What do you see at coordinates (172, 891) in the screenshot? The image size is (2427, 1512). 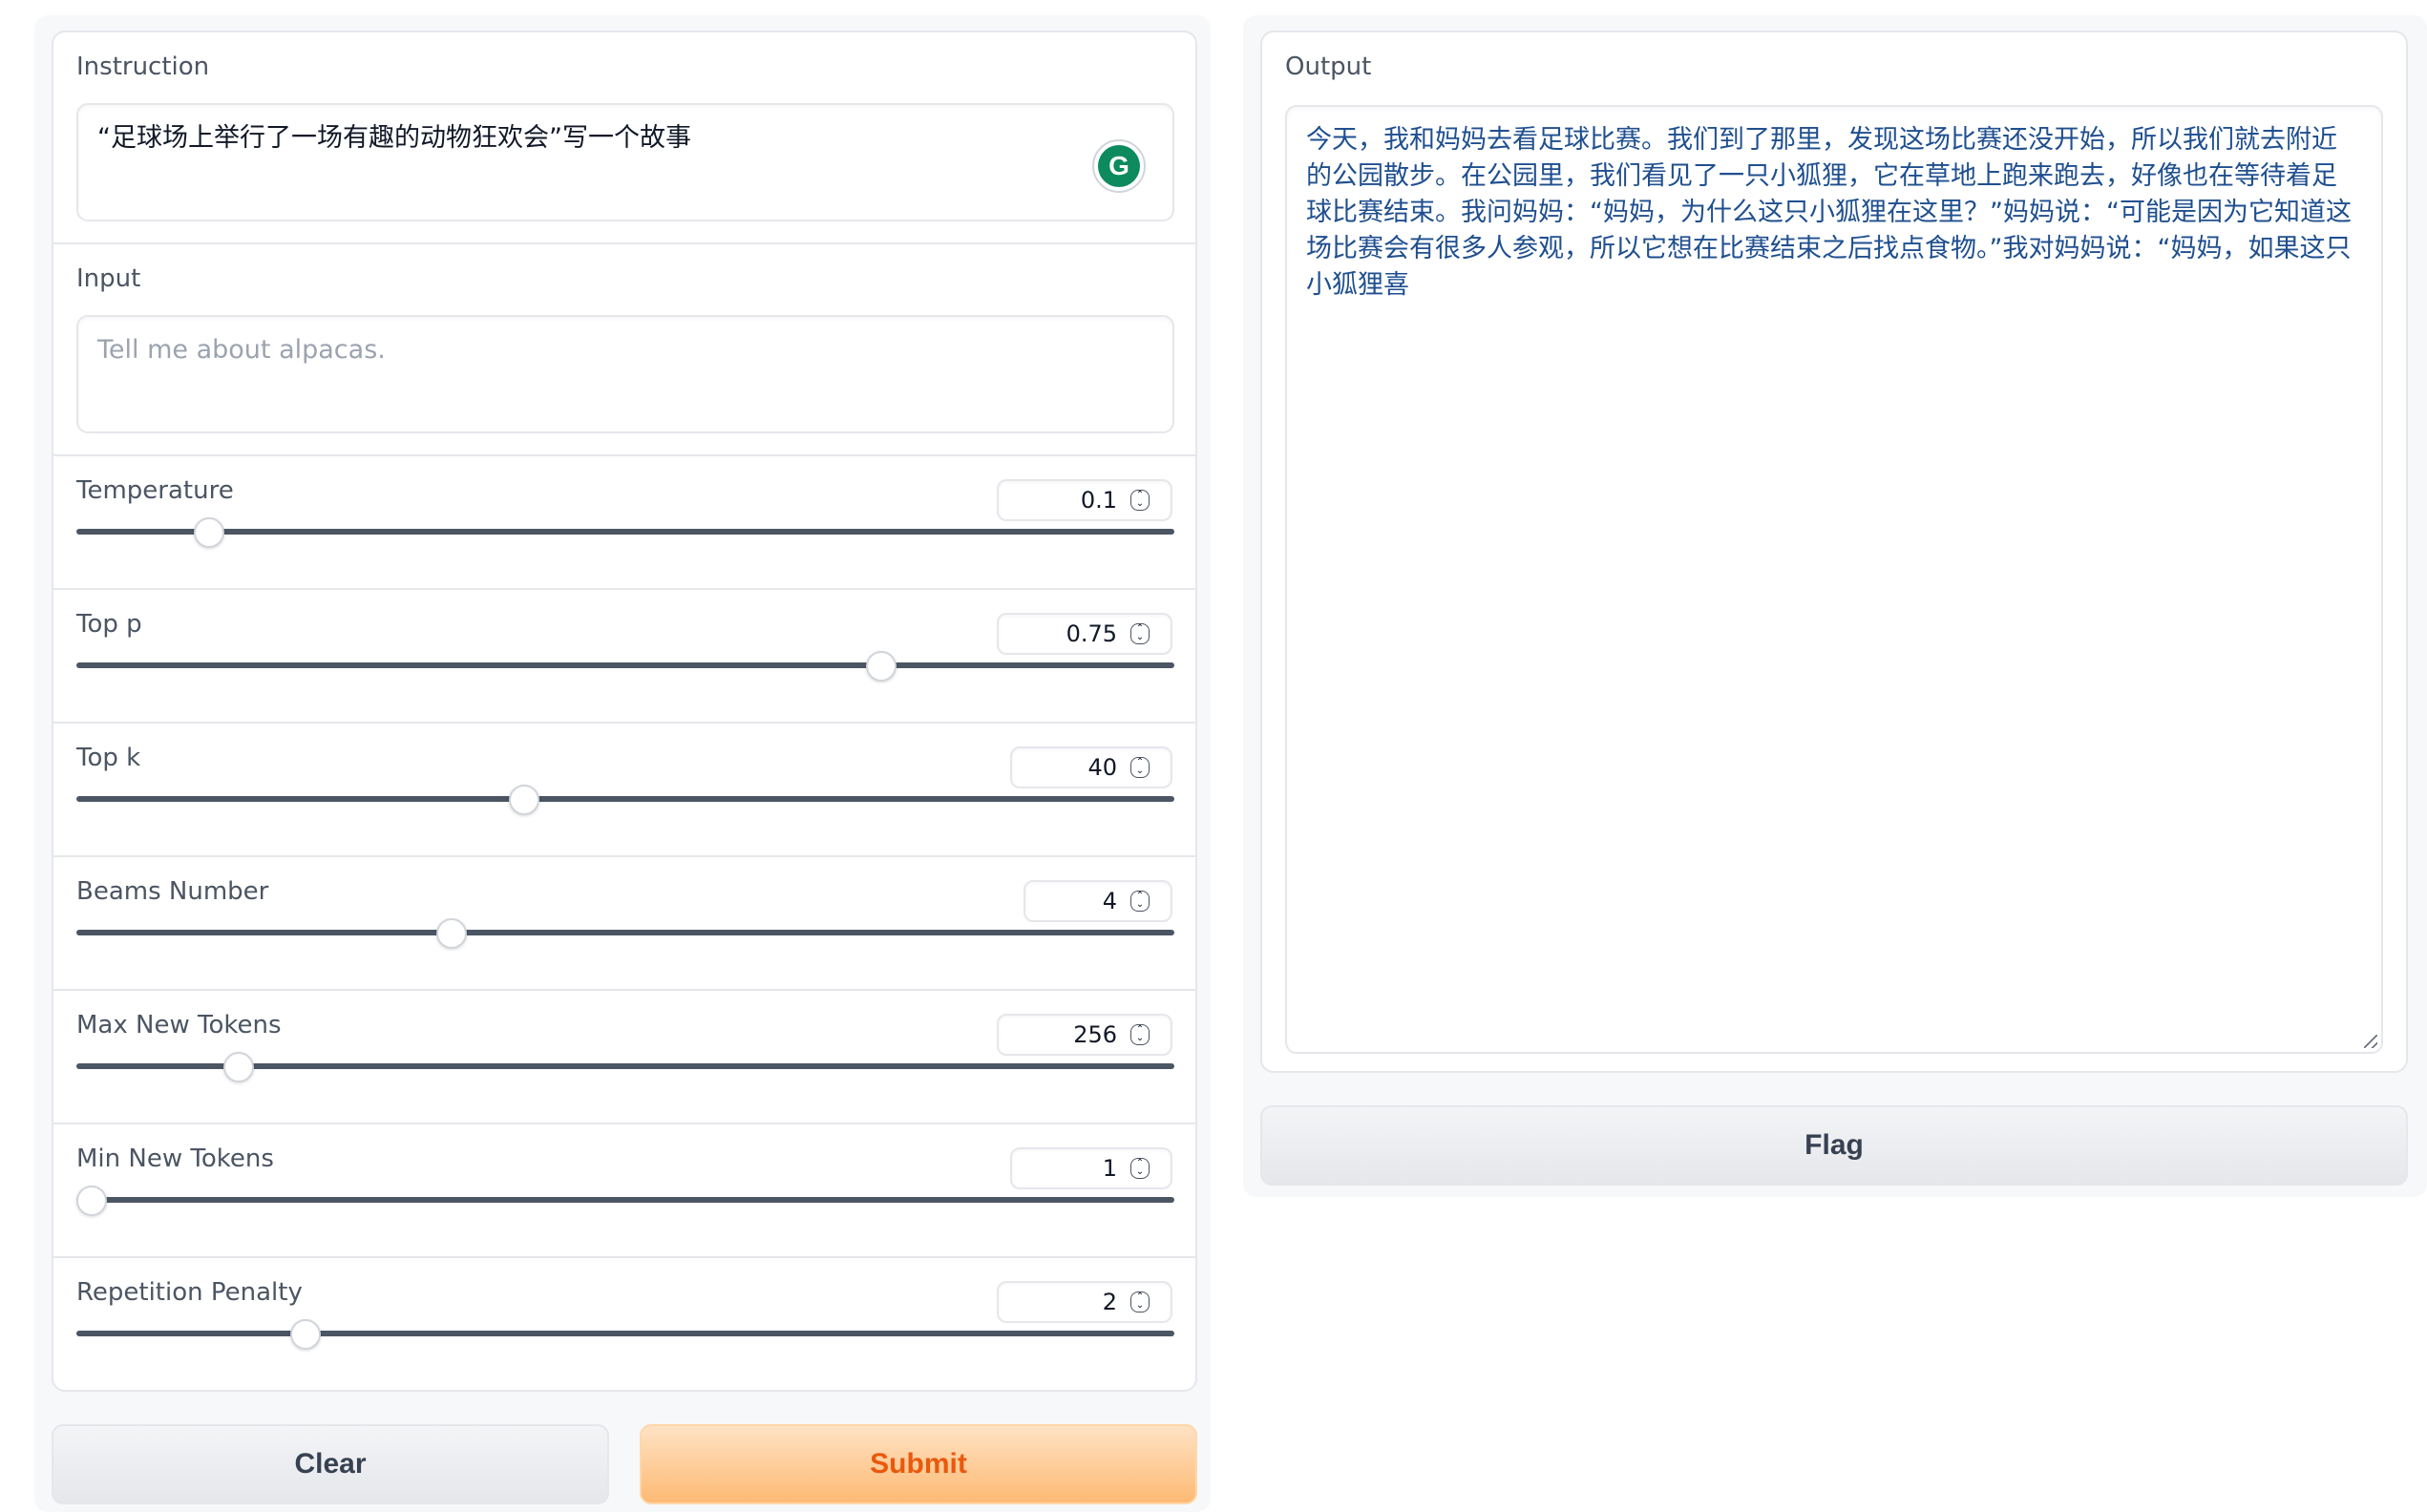 I see `slider-label: Beams Number` at bounding box center [172, 891].